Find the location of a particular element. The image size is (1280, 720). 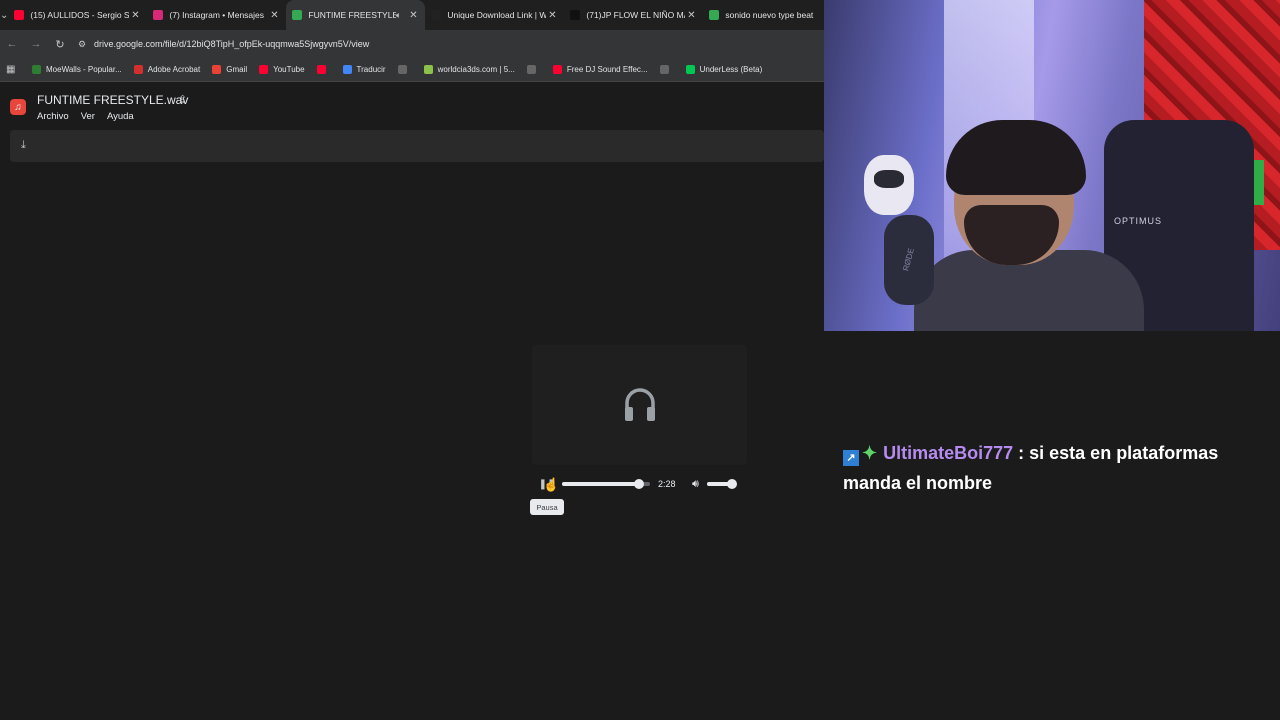

volume-handle is located at coordinates (732, 484).